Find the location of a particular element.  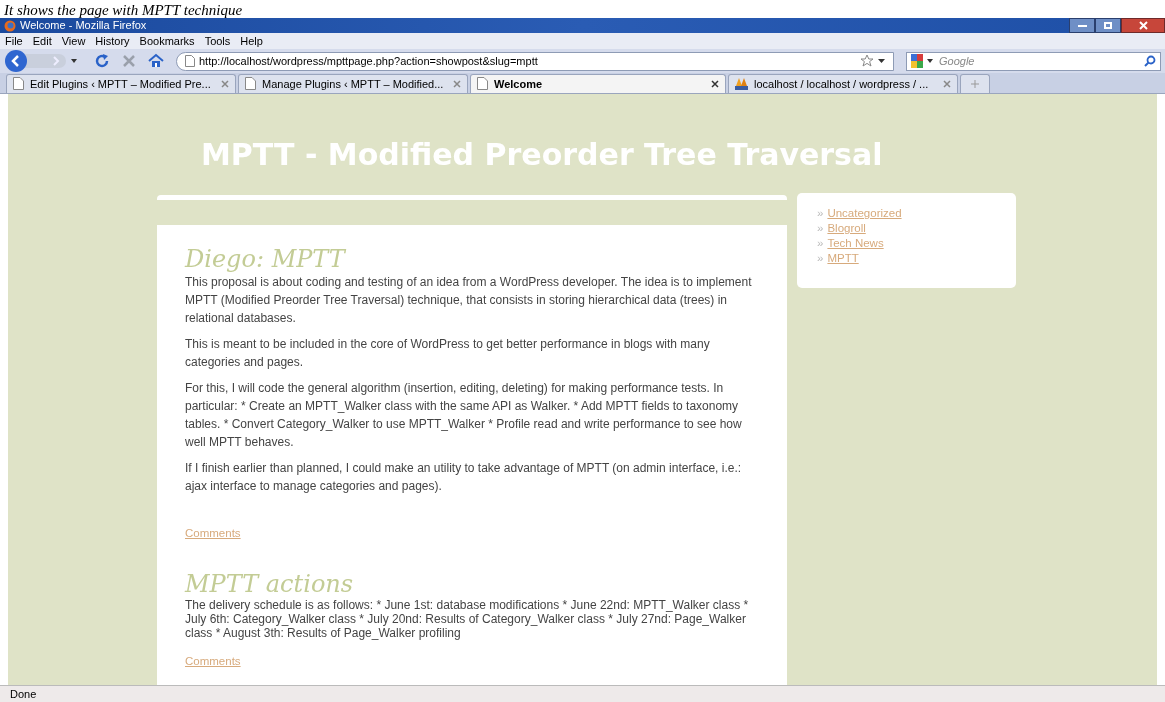

post-paragraph: For this, I will code the general algorithm (insertion, editing, deleting) for making performance tests. In particular: * Create an MPTT_Walker class with the same API as Walker. * Add MPTT fields to taxonomy tables. * Convert Category_Walker to use MPTT_Walker * Profile read and write performance to see how well MPTT behaves. is located at coordinates (464, 415).